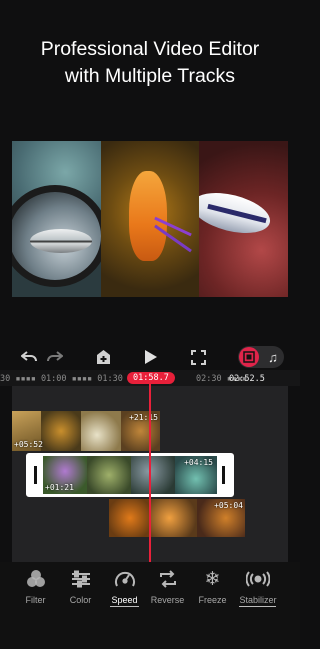 The image size is (320, 649). What do you see at coordinates (35, 600) in the screenshot?
I see `filter-label: Filter` at bounding box center [35, 600].